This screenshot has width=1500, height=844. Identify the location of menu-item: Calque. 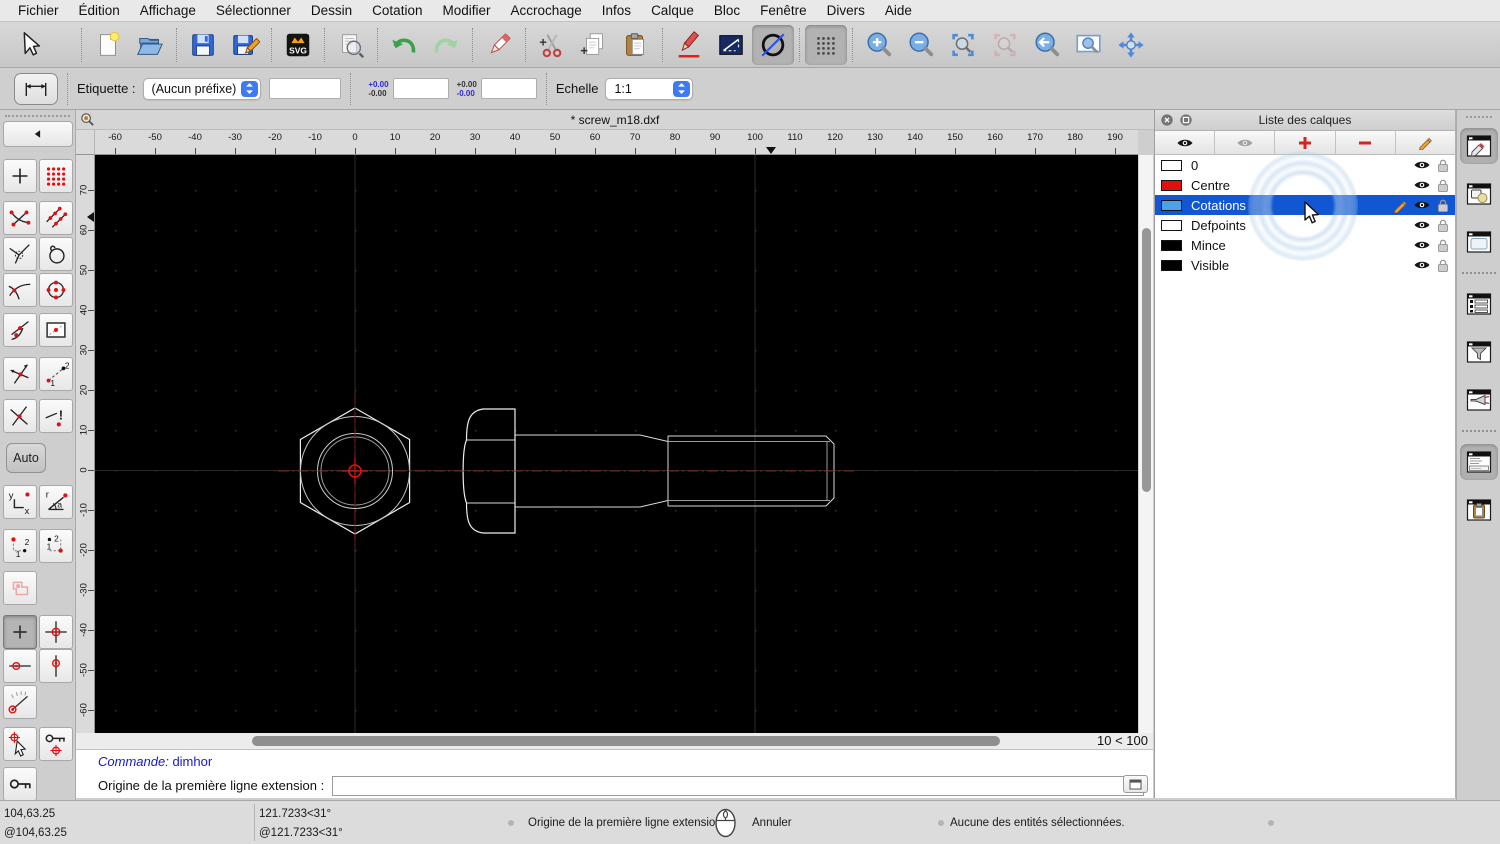
(672, 11).